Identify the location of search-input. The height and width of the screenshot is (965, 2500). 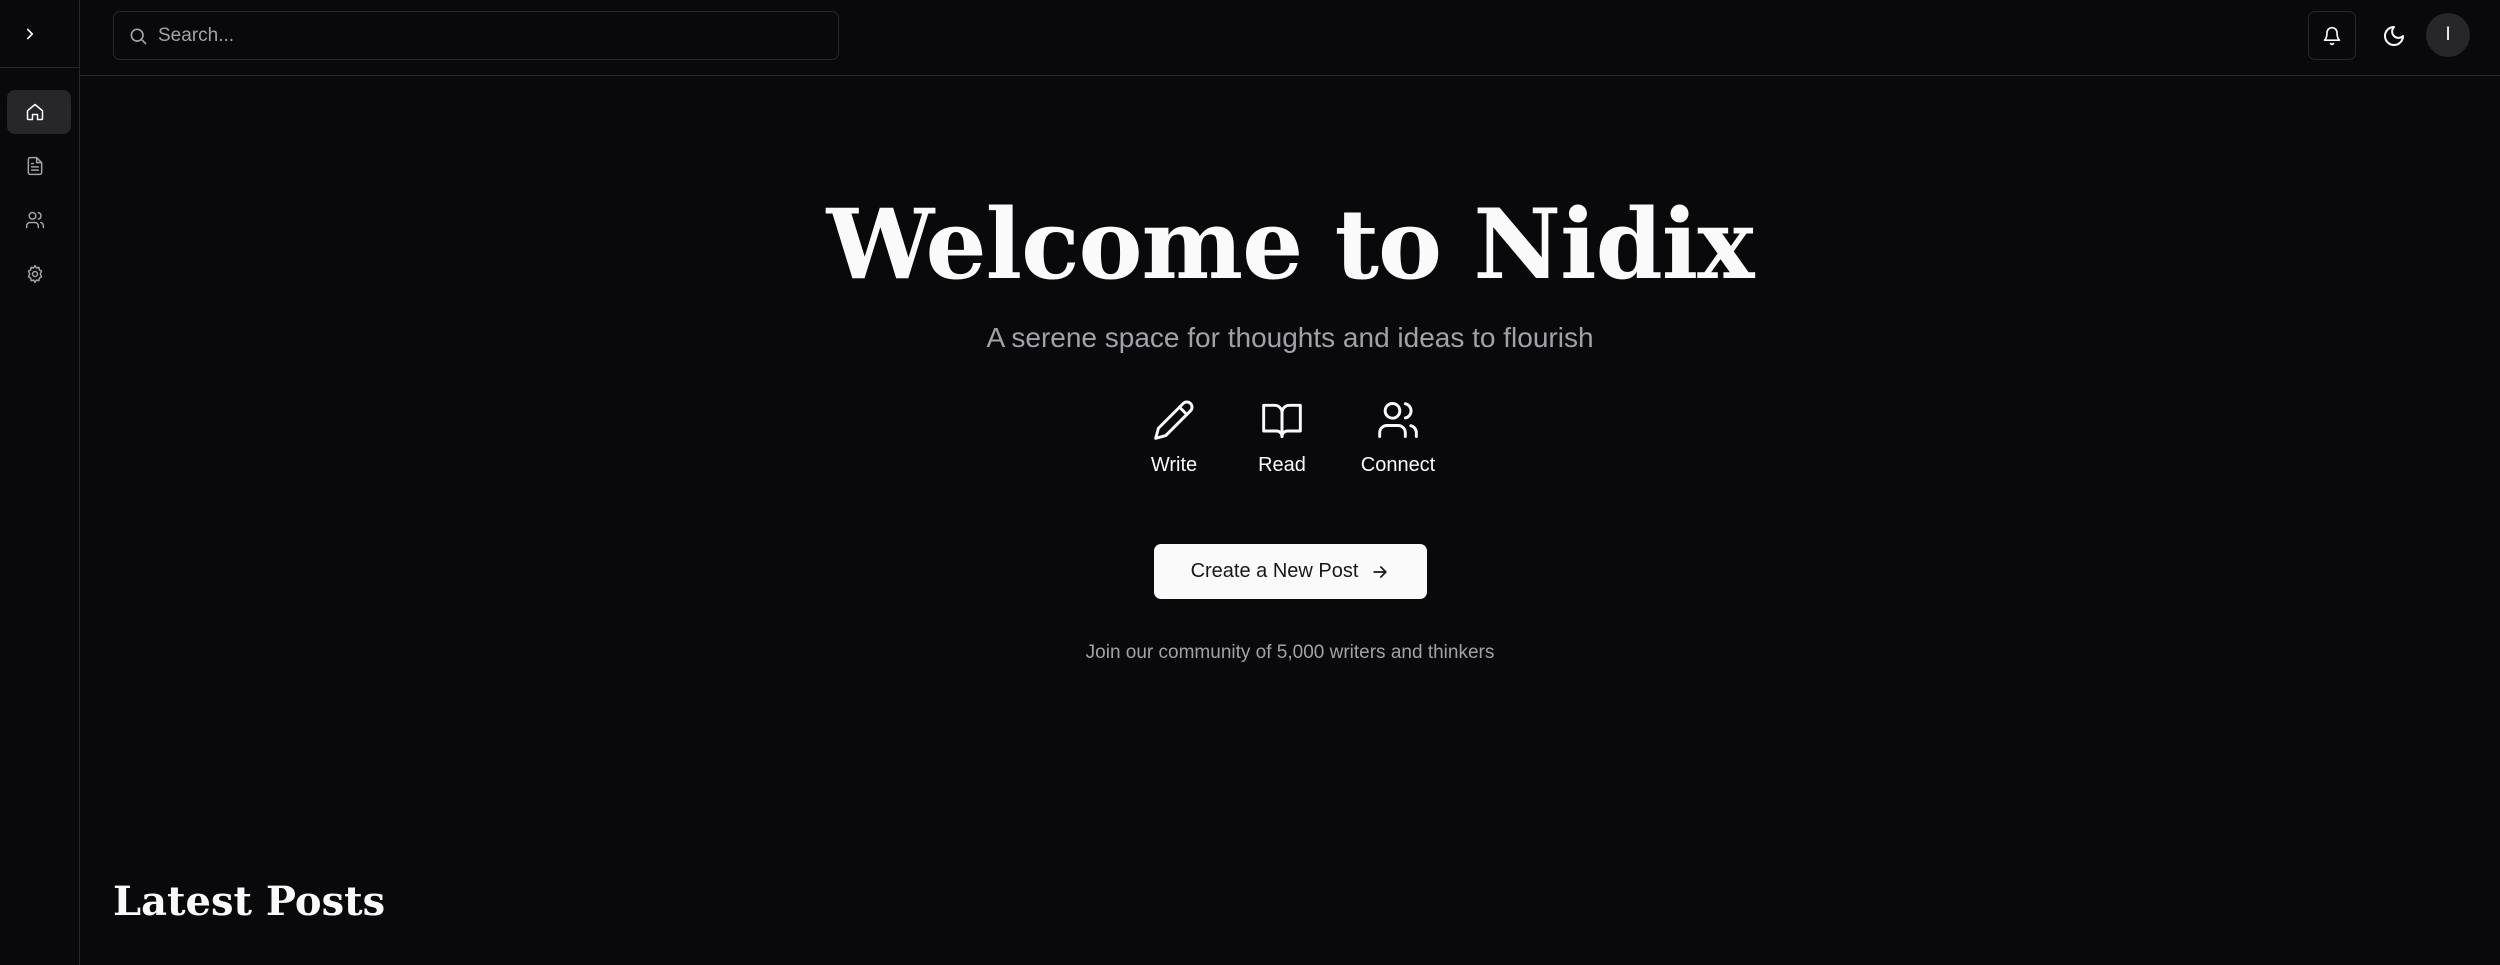
(488, 35).